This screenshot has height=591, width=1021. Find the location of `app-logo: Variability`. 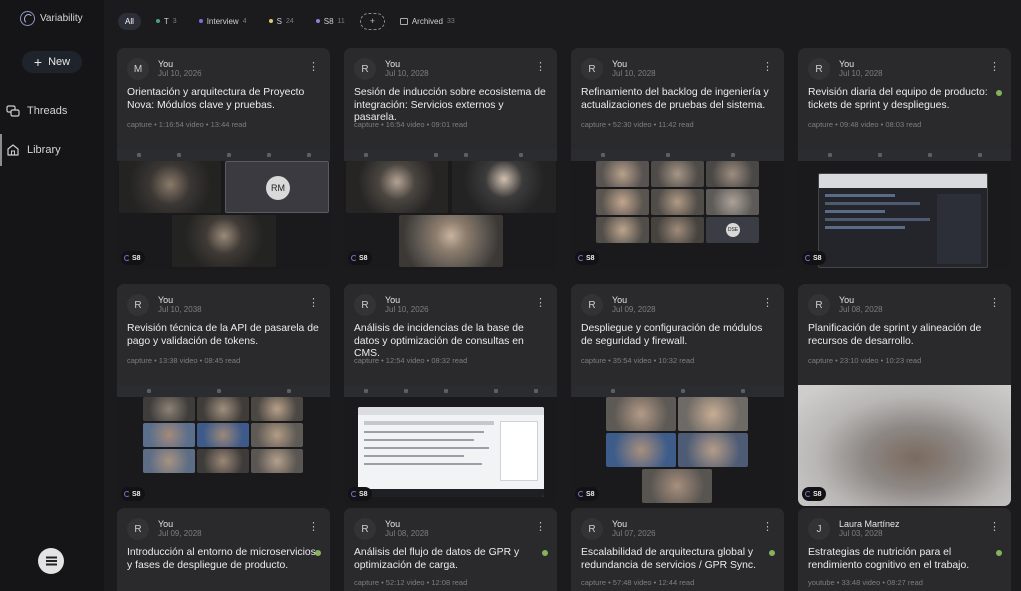

app-logo: Variability is located at coordinates (51, 18).